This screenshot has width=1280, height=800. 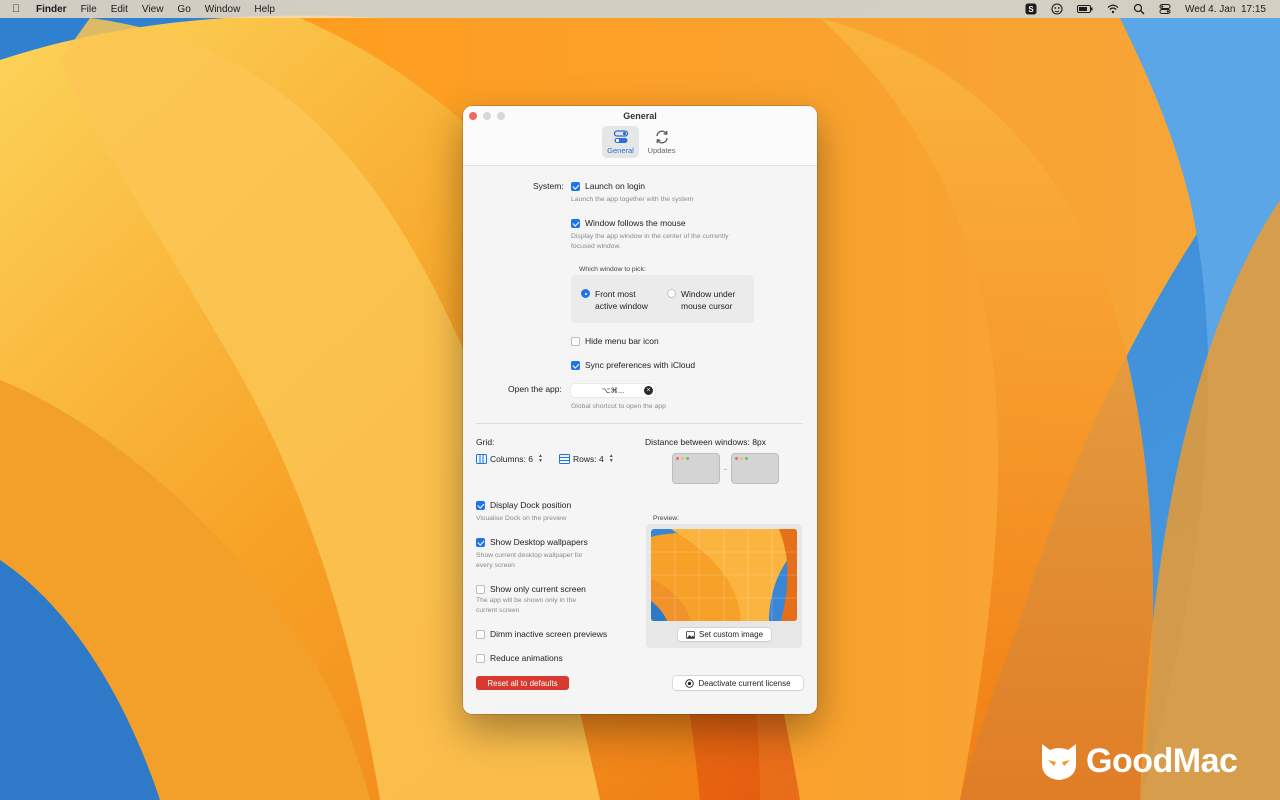 I want to click on battery-icon, so click(x=1085, y=9).